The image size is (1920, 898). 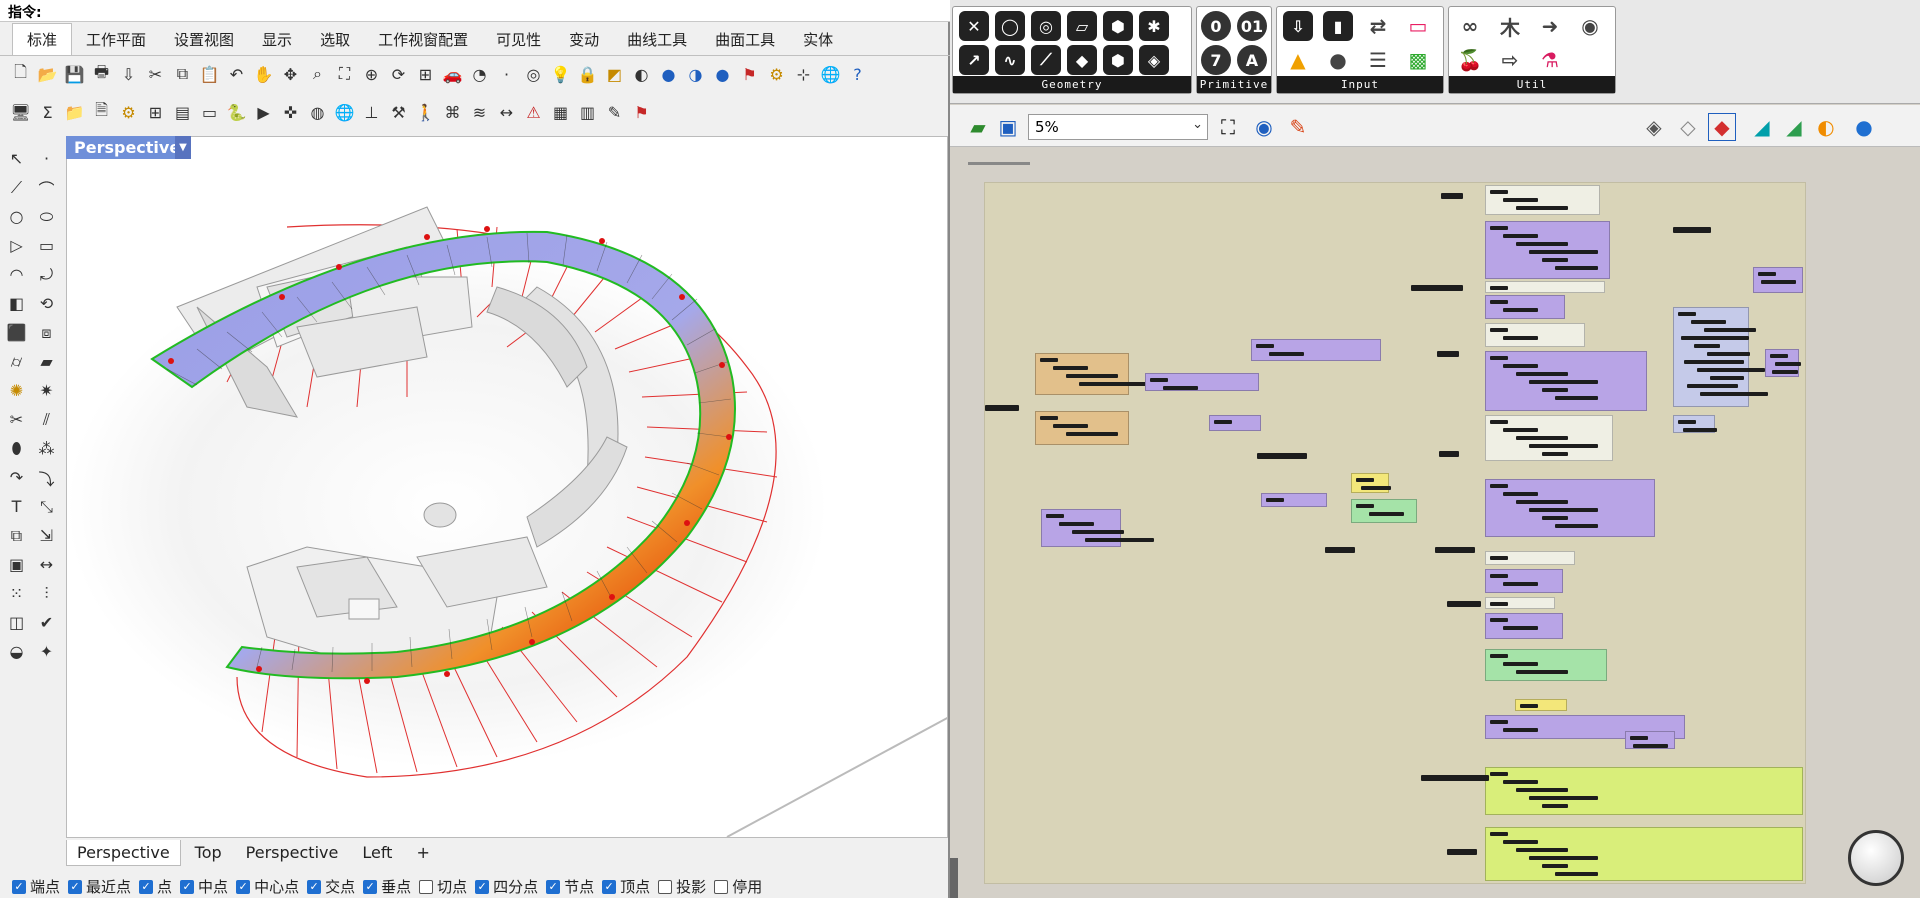 What do you see at coordinates (46, 622) in the screenshot?
I see `check-icon: ✔` at bounding box center [46, 622].